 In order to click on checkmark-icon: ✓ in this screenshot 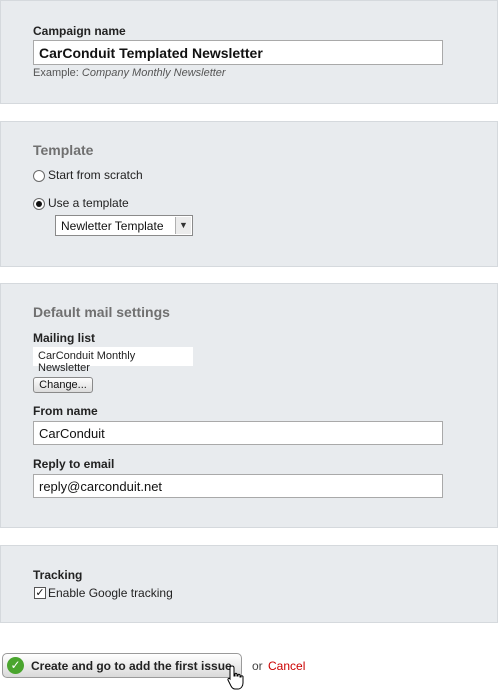, I will do `click(40, 593)`.